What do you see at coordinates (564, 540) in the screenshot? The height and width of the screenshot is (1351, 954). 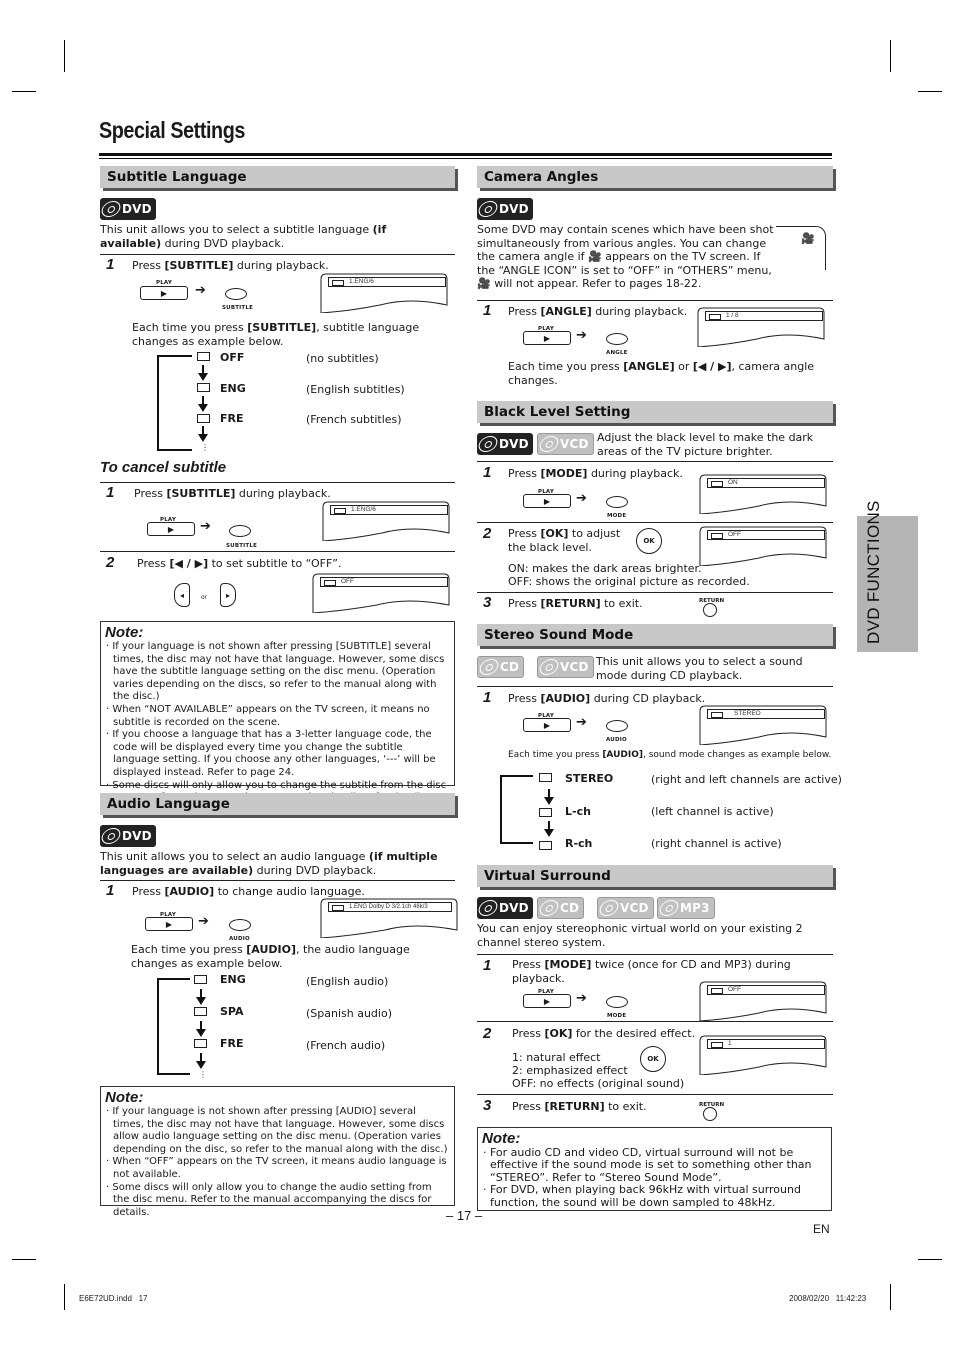 I see `step-text: Press [OK] to adjust the black level.` at bounding box center [564, 540].